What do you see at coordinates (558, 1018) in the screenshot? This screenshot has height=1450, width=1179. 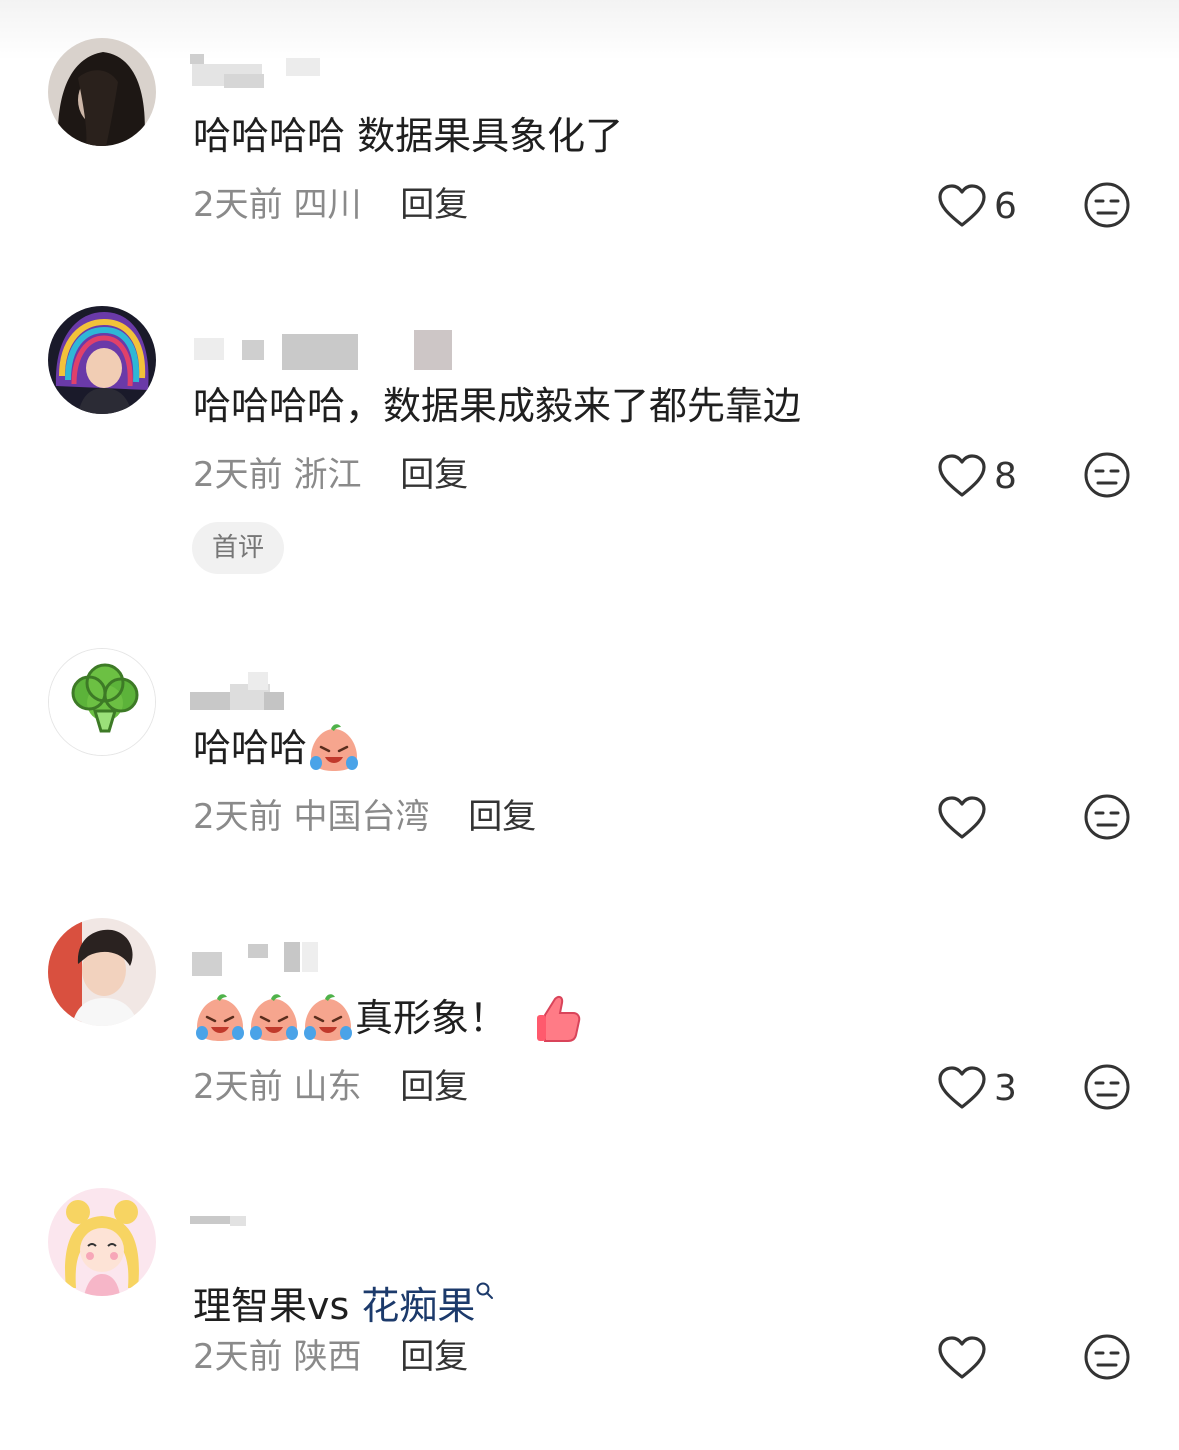 I see `thumbs-up-emoji-icon` at bounding box center [558, 1018].